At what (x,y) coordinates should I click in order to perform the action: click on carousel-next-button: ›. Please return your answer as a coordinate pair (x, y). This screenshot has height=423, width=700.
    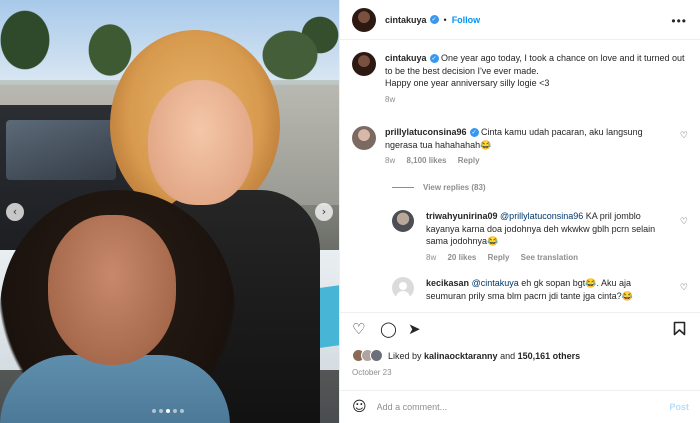
    Looking at the image, I should click on (324, 212).